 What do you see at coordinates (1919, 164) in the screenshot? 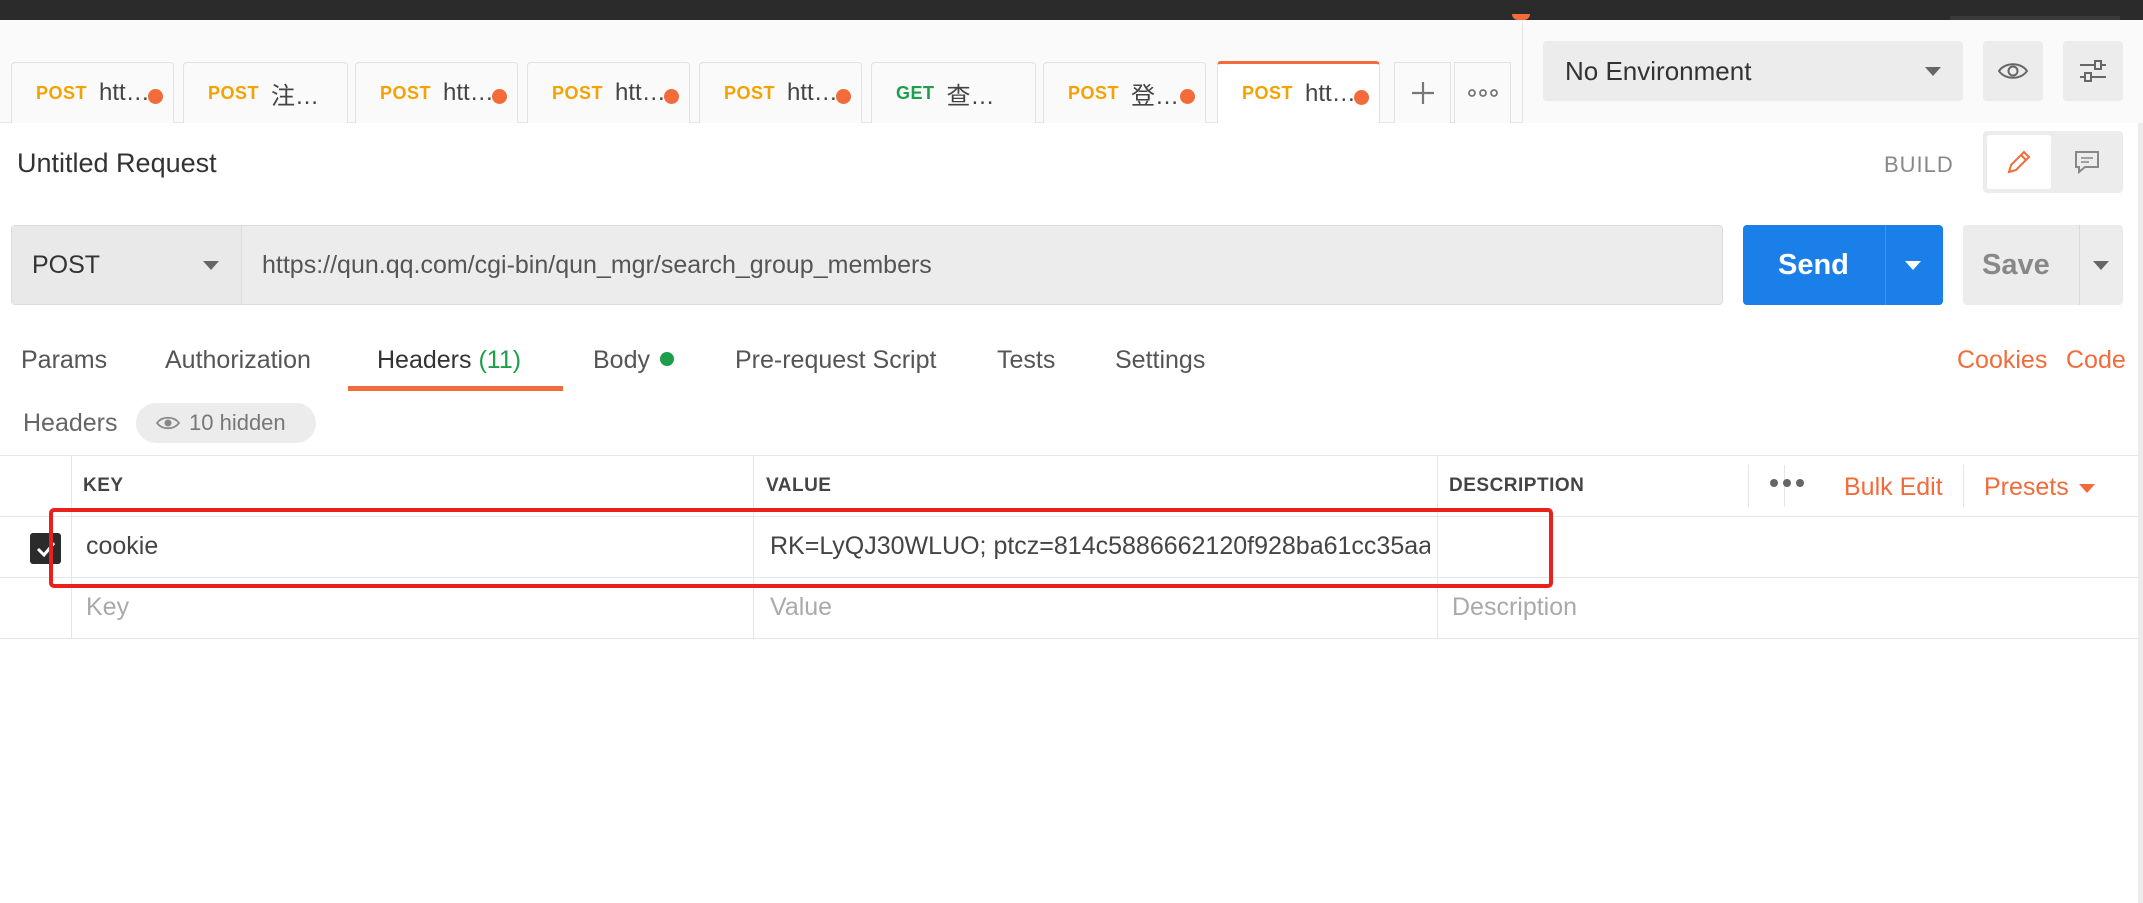
I see `build-mode-label: BUILD` at bounding box center [1919, 164].